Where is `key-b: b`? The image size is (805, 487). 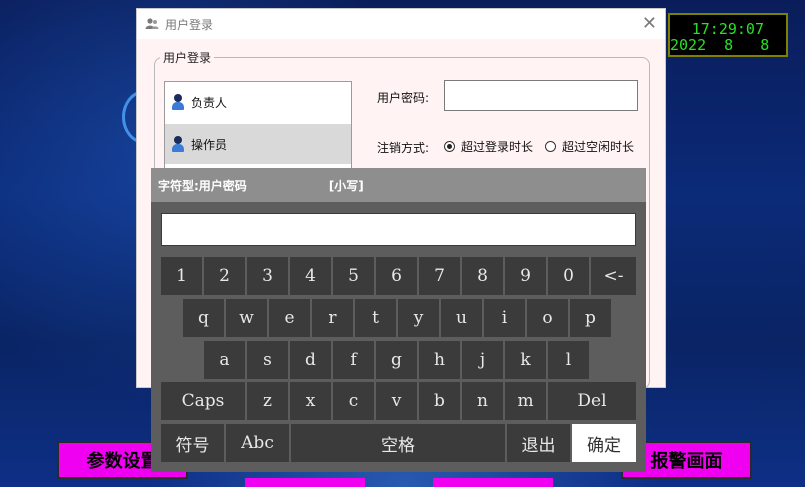
key-b: b is located at coordinates (439, 401).